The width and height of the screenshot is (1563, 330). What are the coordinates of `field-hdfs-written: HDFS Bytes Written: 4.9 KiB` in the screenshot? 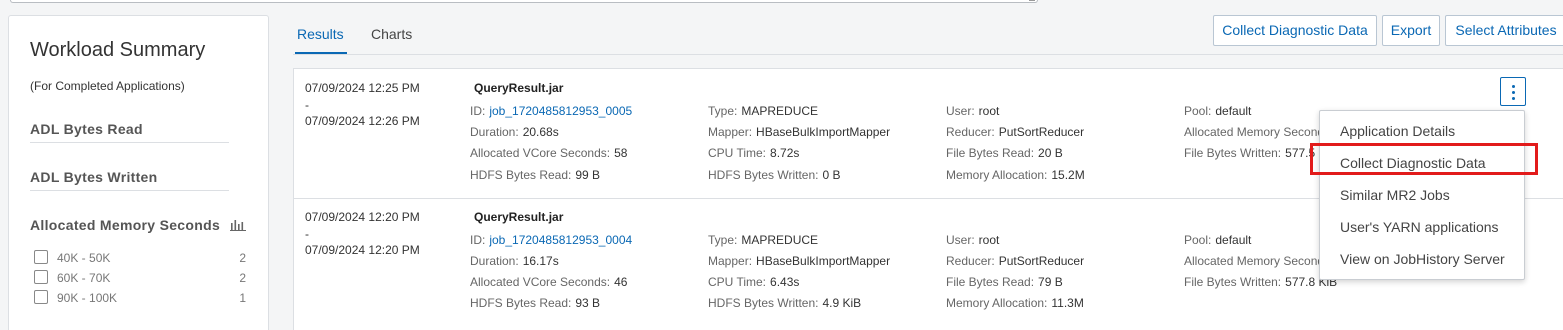 It's located at (784, 303).